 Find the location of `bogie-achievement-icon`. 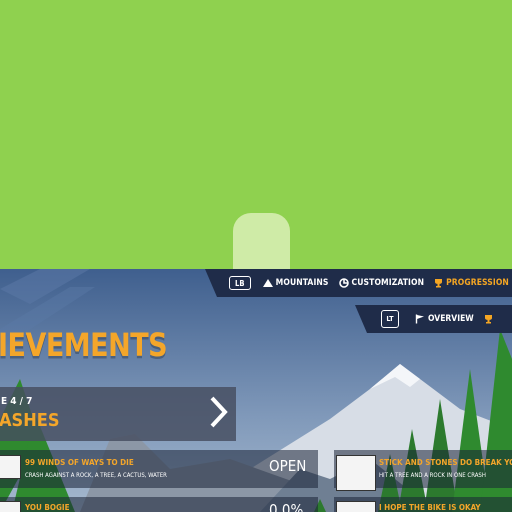

bogie-achievement-icon is located at coordinates (10, 506).